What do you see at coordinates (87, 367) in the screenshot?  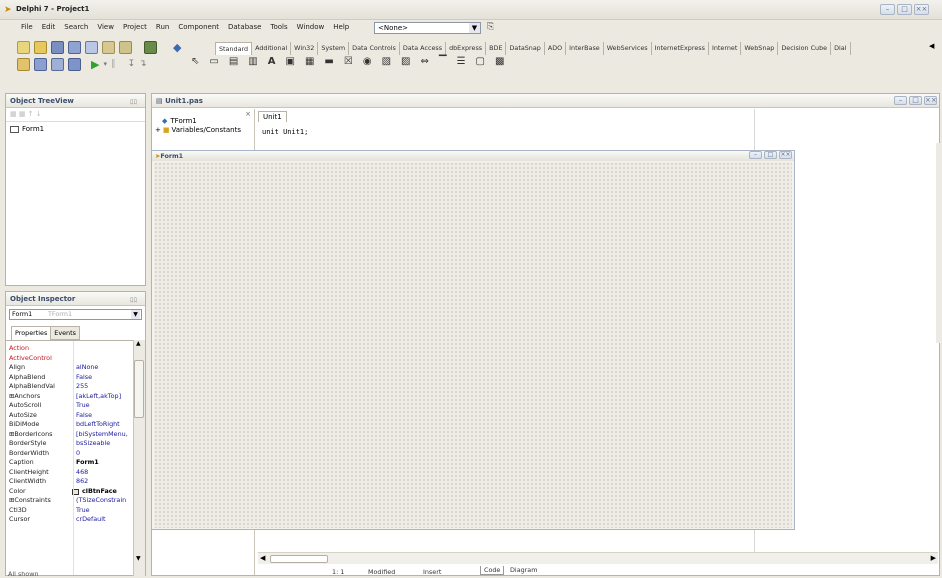 I see `property-value: alNone` at bounding box center [87, 367].